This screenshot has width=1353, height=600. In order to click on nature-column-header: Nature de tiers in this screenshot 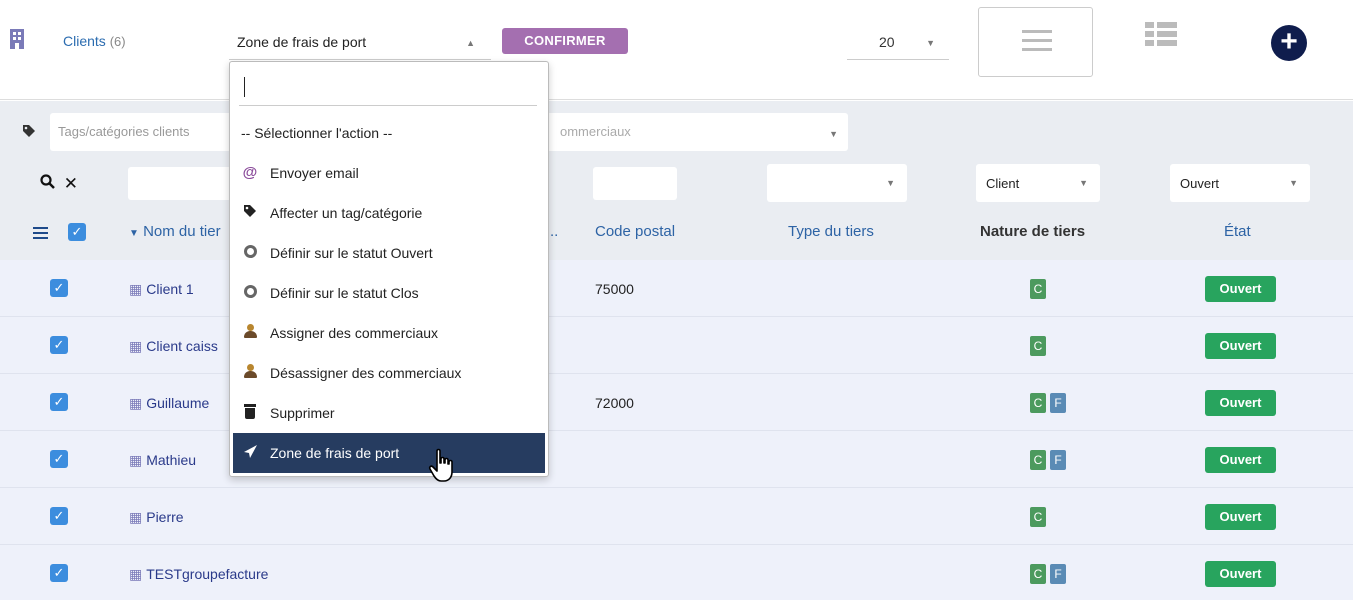, I will do `click(1033, 231)`.